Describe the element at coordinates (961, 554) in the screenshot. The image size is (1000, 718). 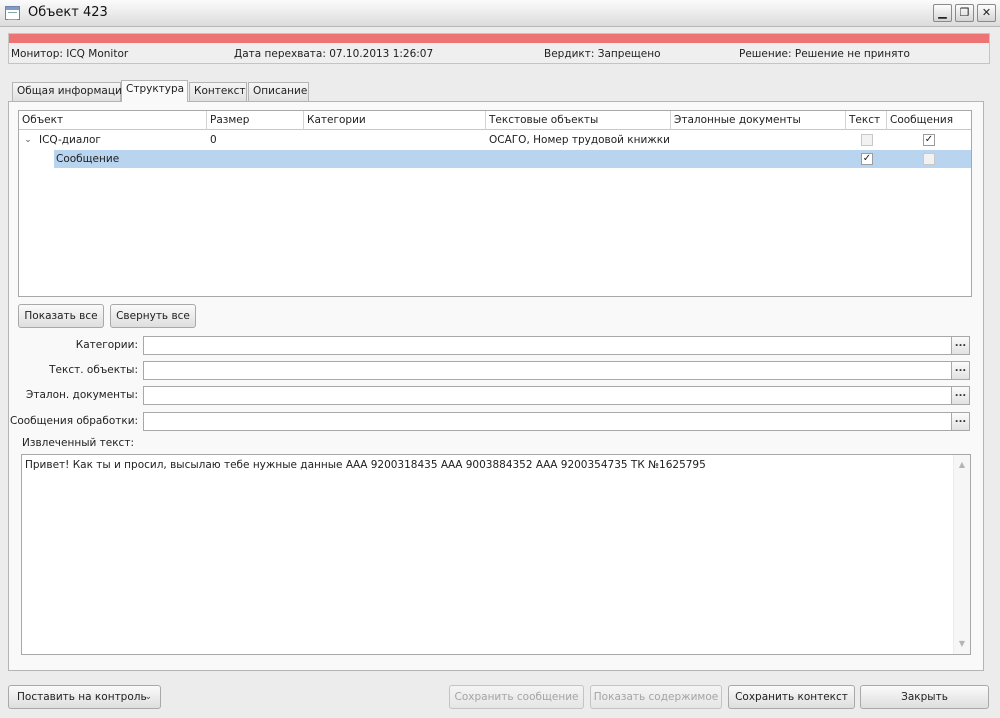
I see `vertical-scrollbar: ▲ ▼` at that location.